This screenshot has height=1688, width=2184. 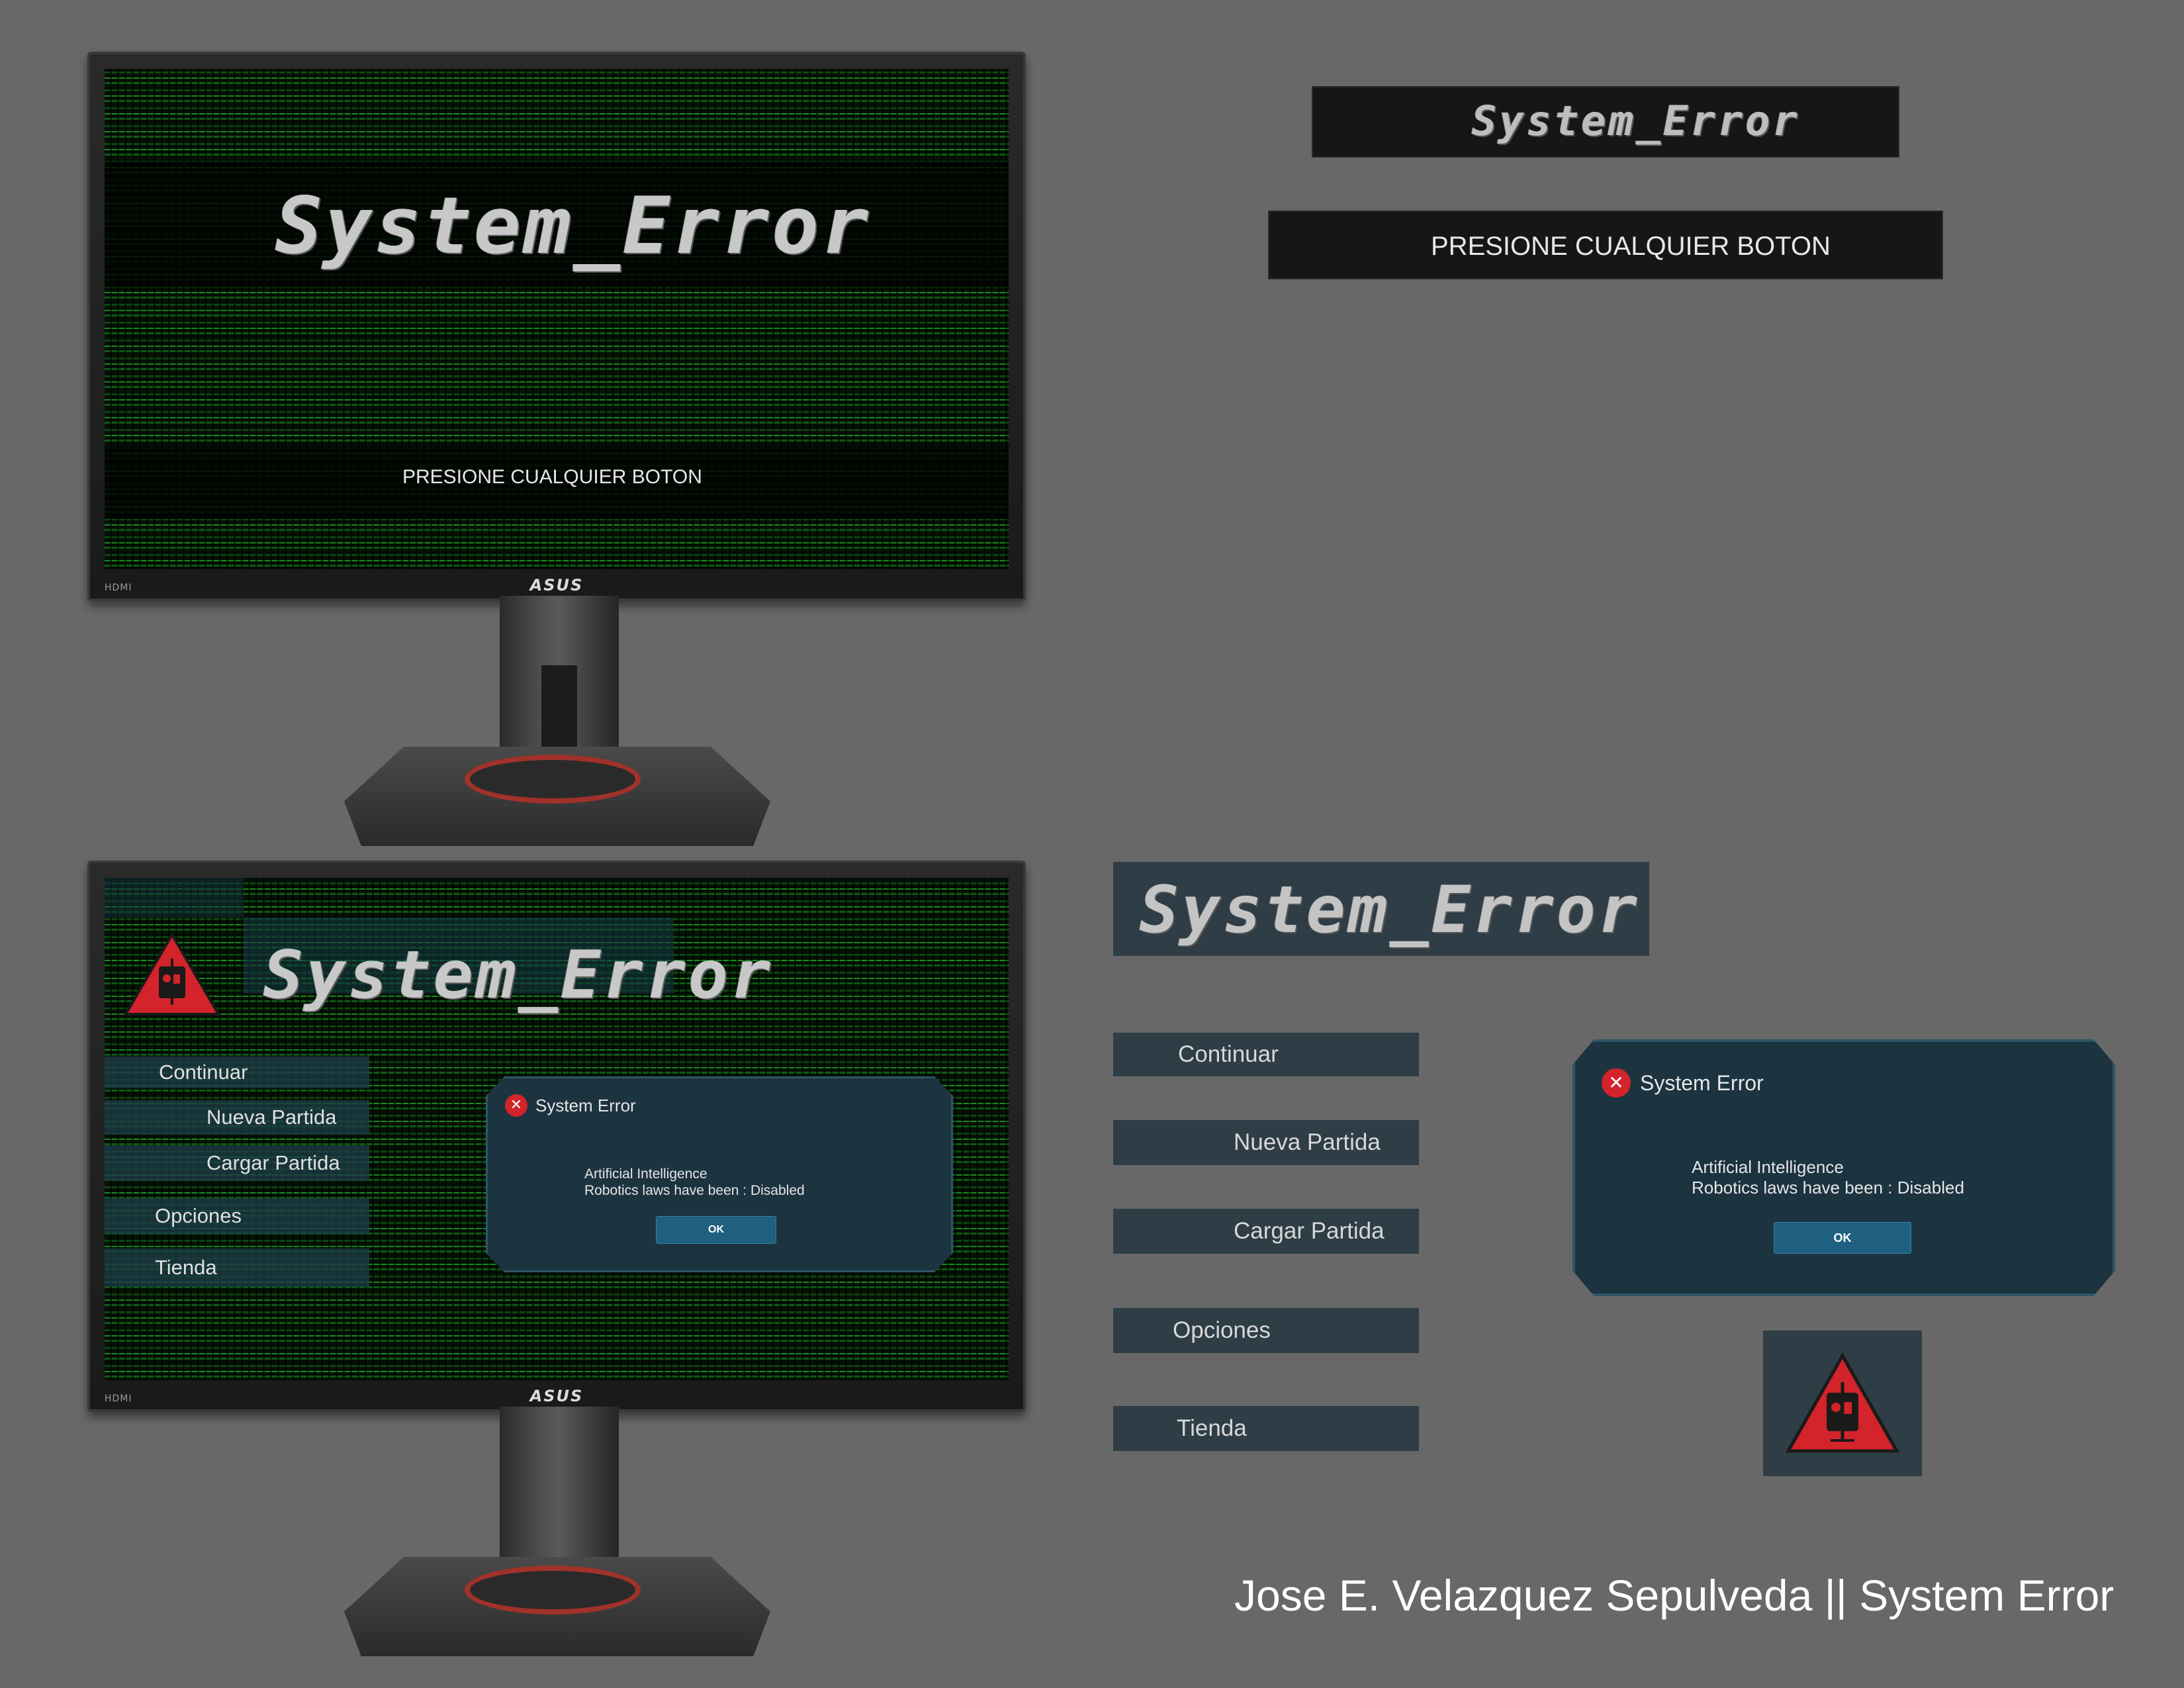 I want to click on dialog-title: System Error, so click(x=585, y=1105).